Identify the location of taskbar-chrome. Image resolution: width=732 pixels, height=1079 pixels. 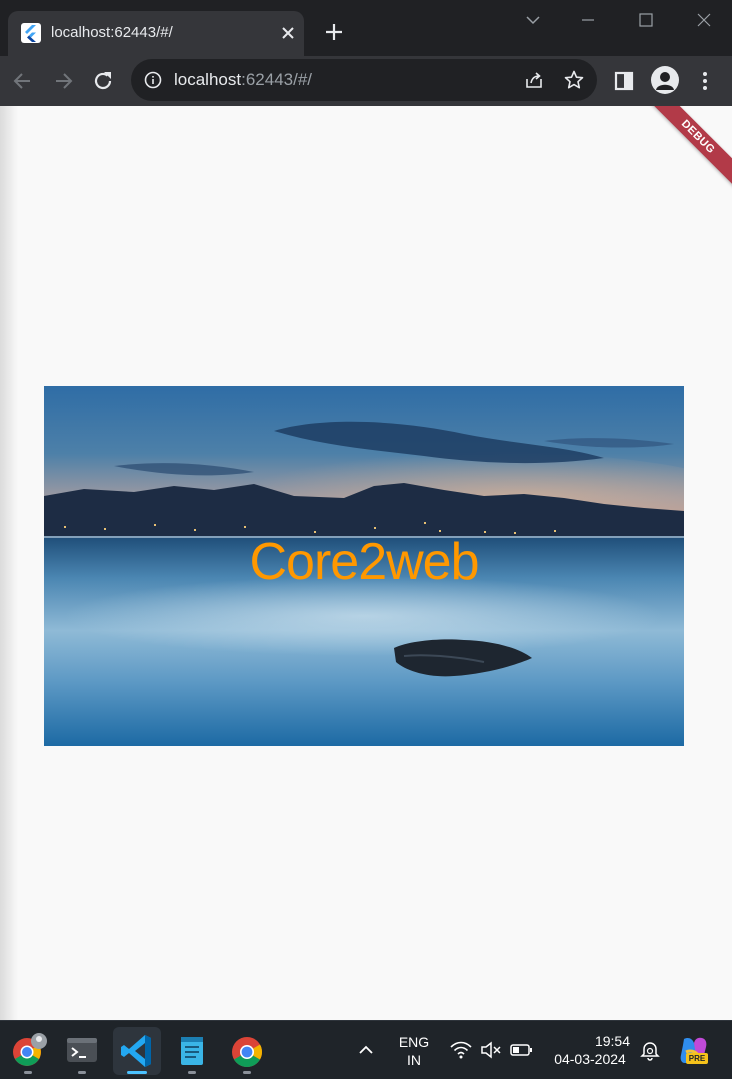
(247, 1051).